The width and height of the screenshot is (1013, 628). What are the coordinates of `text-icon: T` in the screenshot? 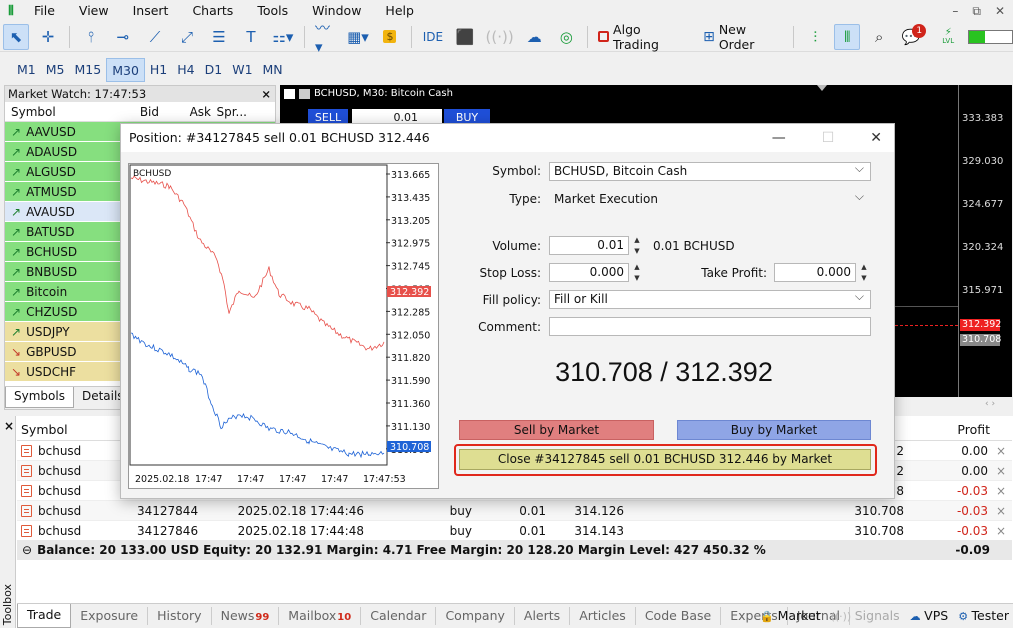 It's located at (251, 37).